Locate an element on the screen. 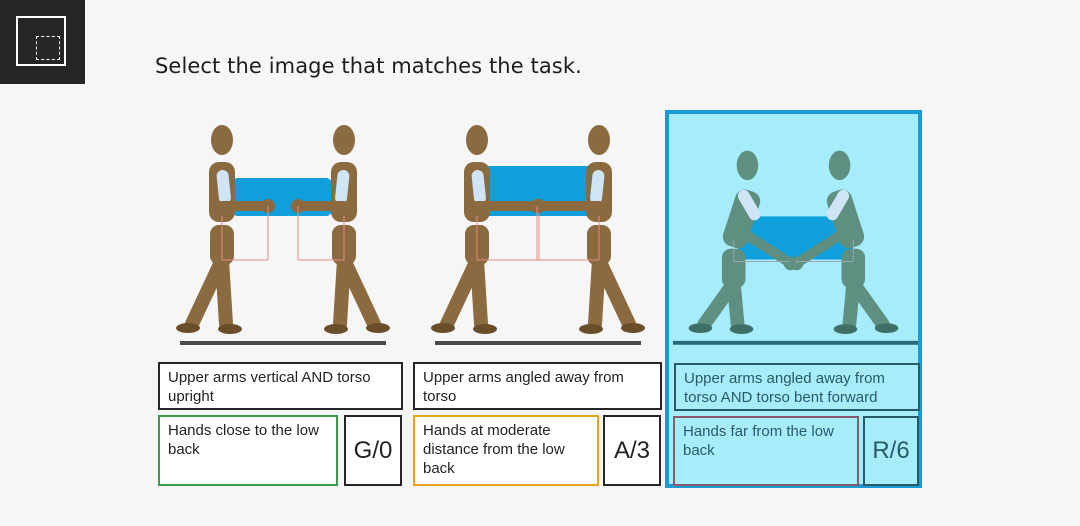 Image resolution: width=1080 pixels, height=526 pixels. posture-description: Upper arms angled away from torso is located at coordinates (537, 386).